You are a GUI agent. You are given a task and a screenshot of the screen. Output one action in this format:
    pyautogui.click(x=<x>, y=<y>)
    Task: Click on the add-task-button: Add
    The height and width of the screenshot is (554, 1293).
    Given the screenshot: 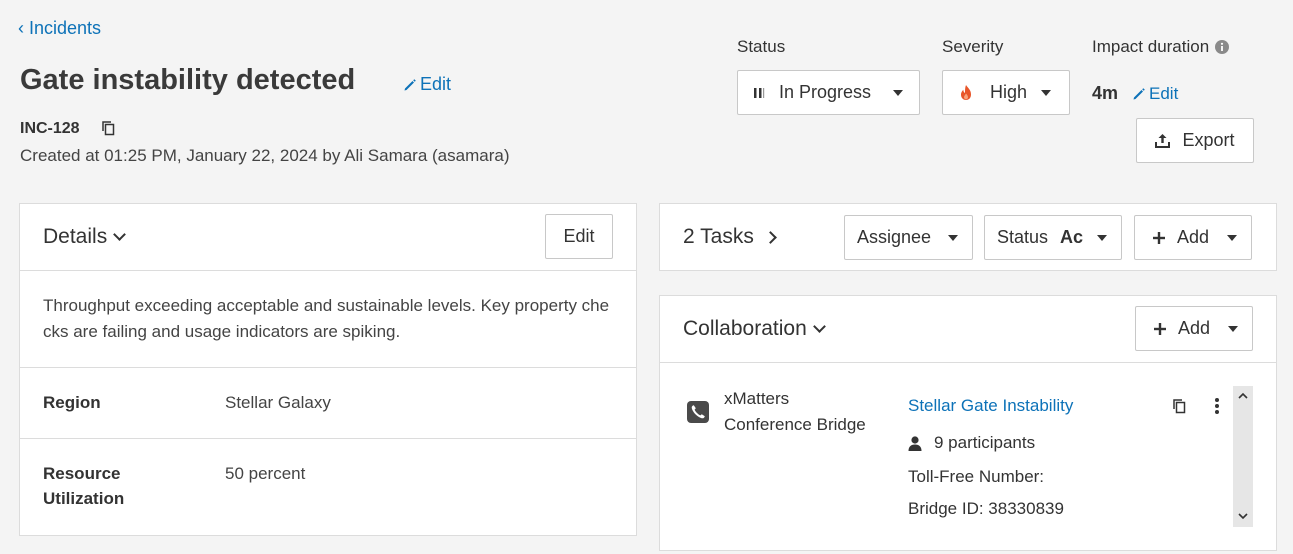 What is the action you would take?
    pyautogui.click(x=1193, y=237)
    